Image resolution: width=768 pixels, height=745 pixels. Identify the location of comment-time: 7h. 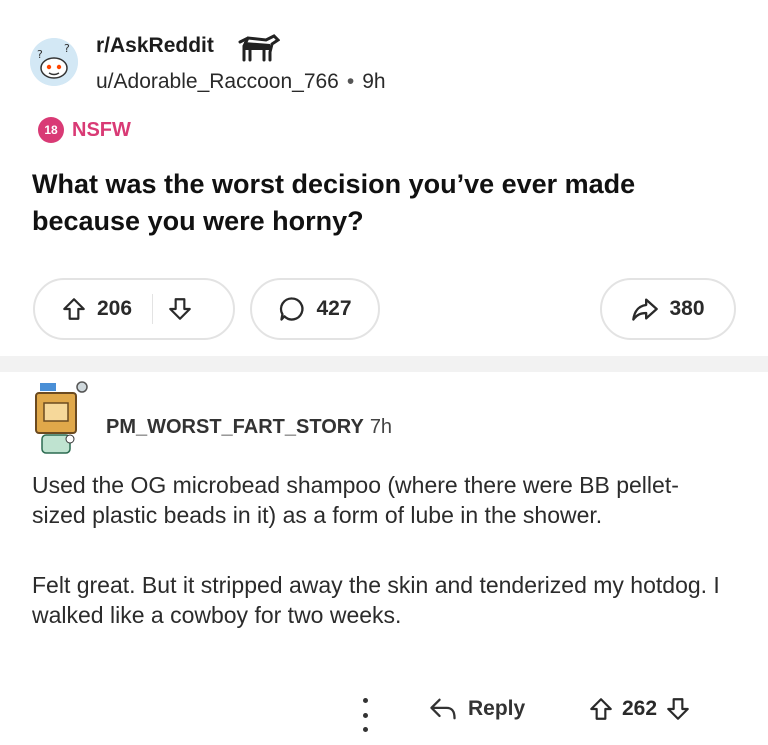
(381, 427).